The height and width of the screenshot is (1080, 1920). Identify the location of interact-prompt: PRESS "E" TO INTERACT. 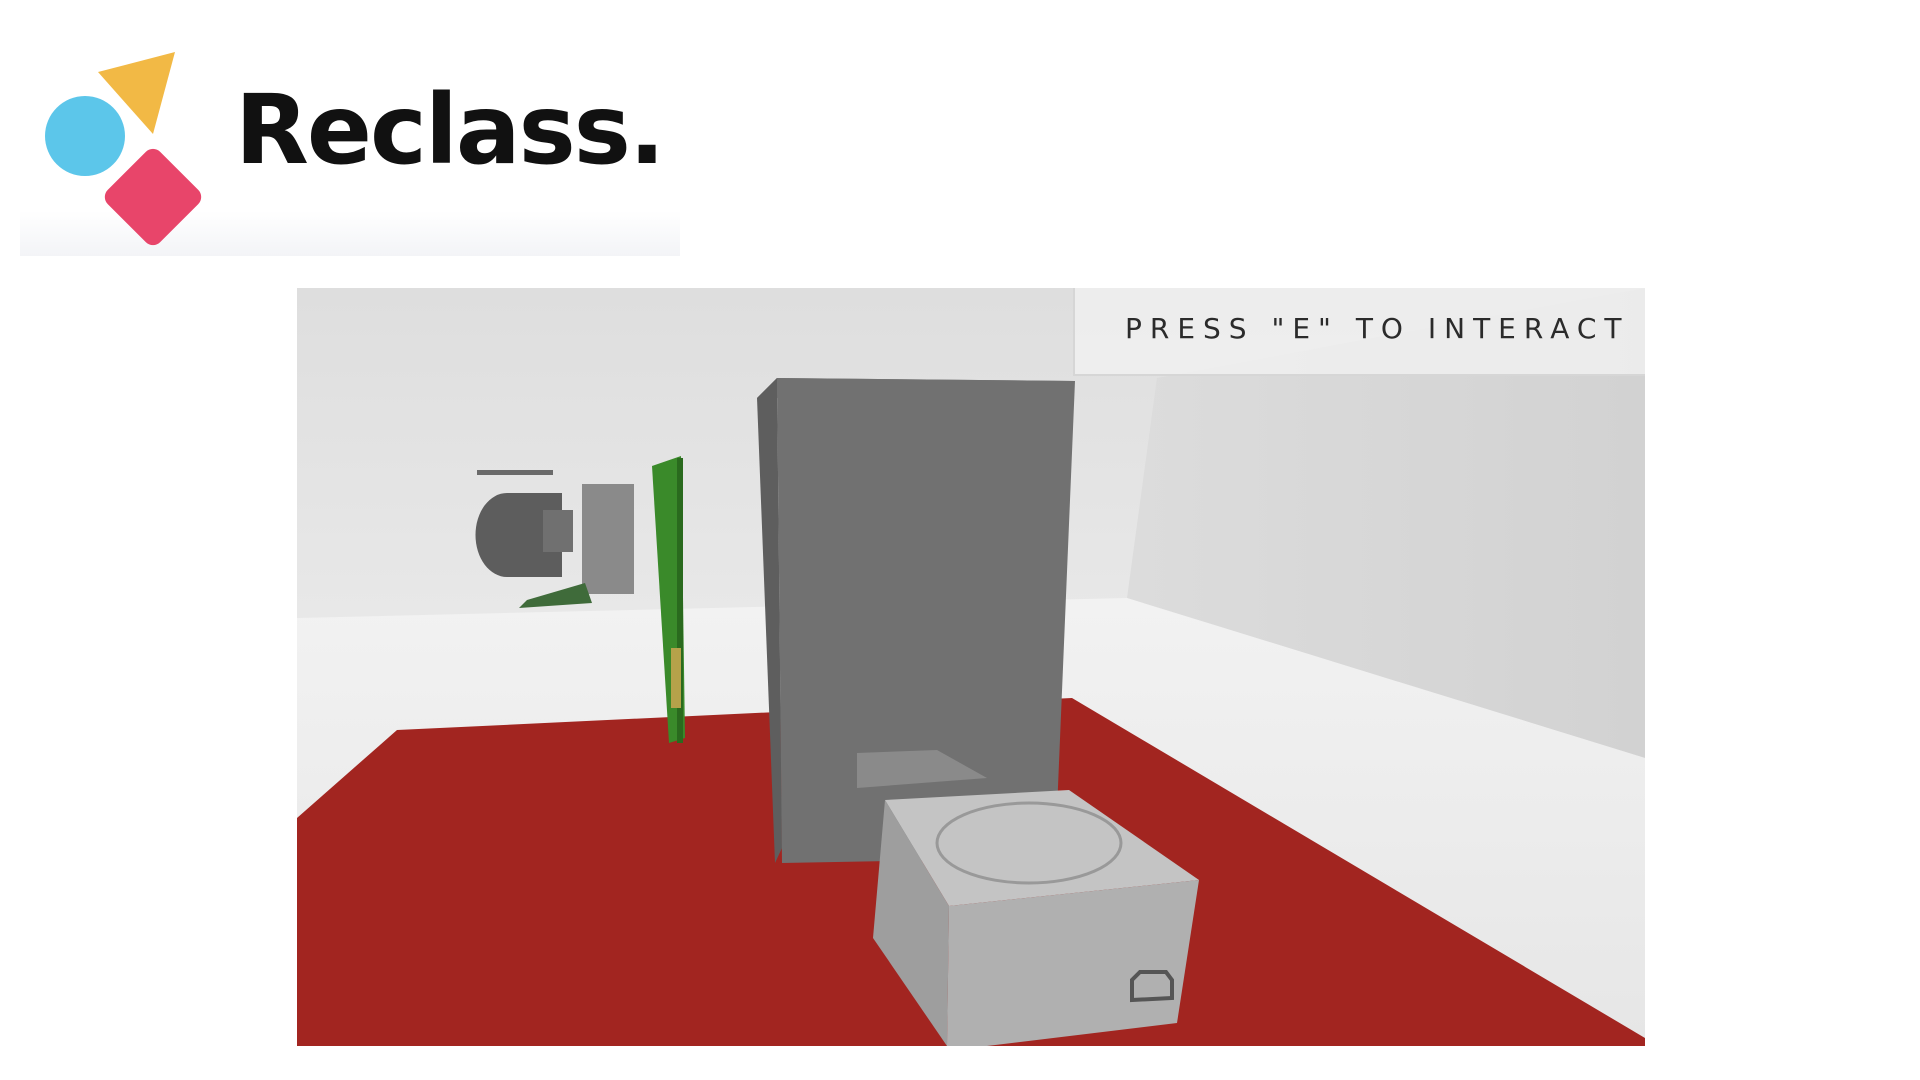
(1359, 332).